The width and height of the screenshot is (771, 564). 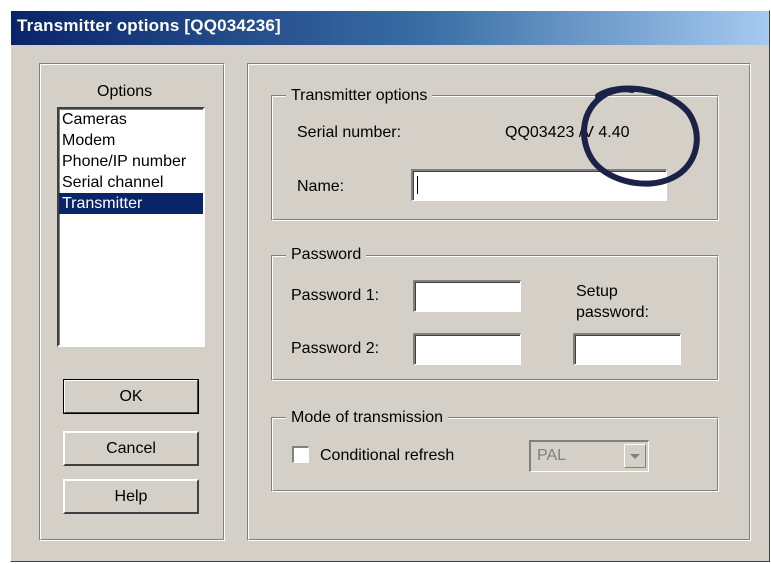 I want to click on options-panel-title: Options, so click(x=125, y=91).